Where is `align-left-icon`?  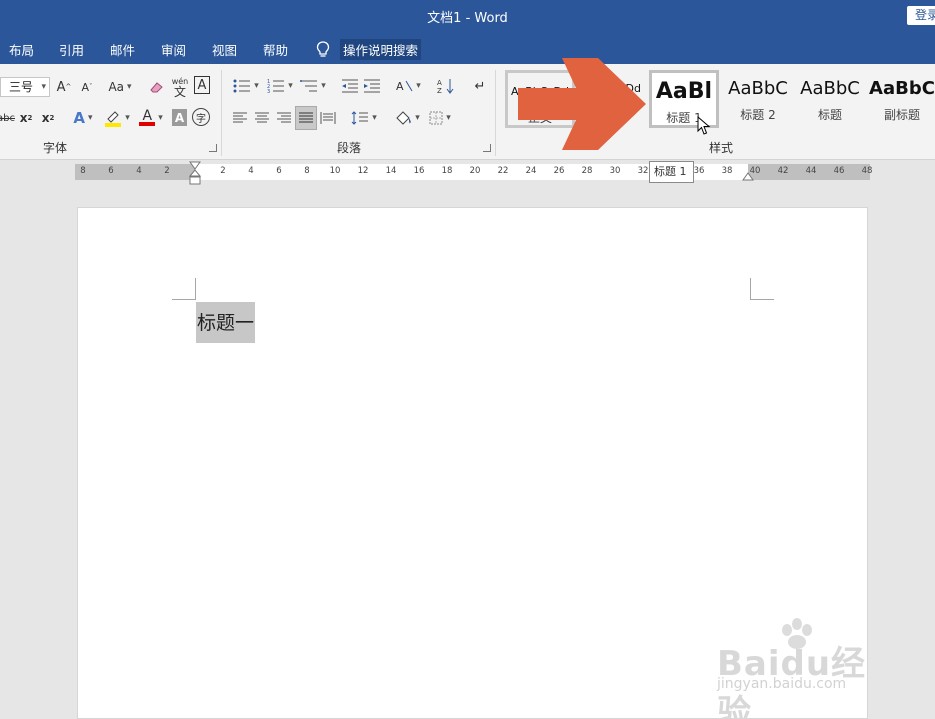
align-left-icon is located at coordinates (240, 117).